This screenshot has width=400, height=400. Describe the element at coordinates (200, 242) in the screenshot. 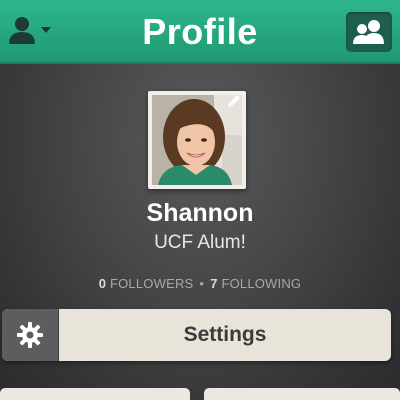

I see `profile-bio: UCF Alum!` at that location.